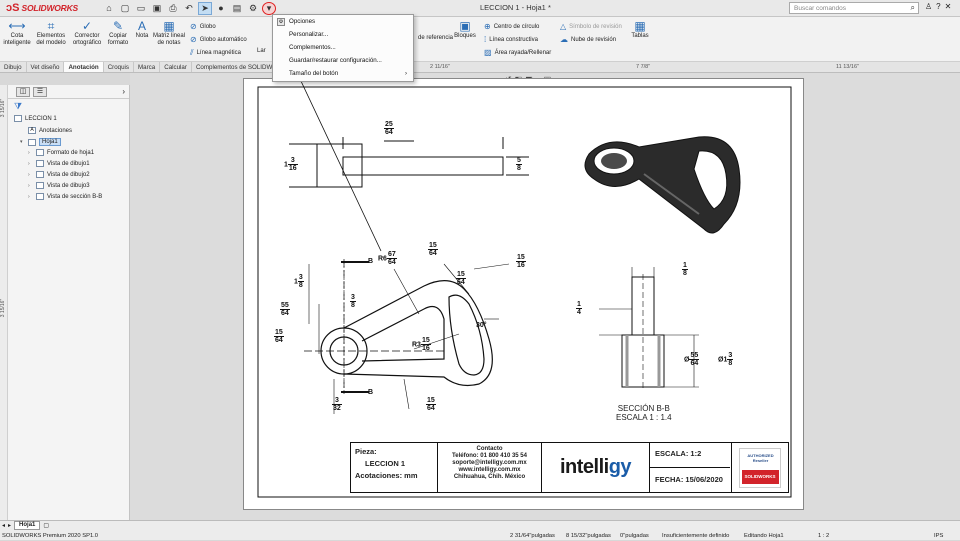  Describe the element at coordinates (928, 6) in the screenshot. I see `user-icon: ♙` at that location.